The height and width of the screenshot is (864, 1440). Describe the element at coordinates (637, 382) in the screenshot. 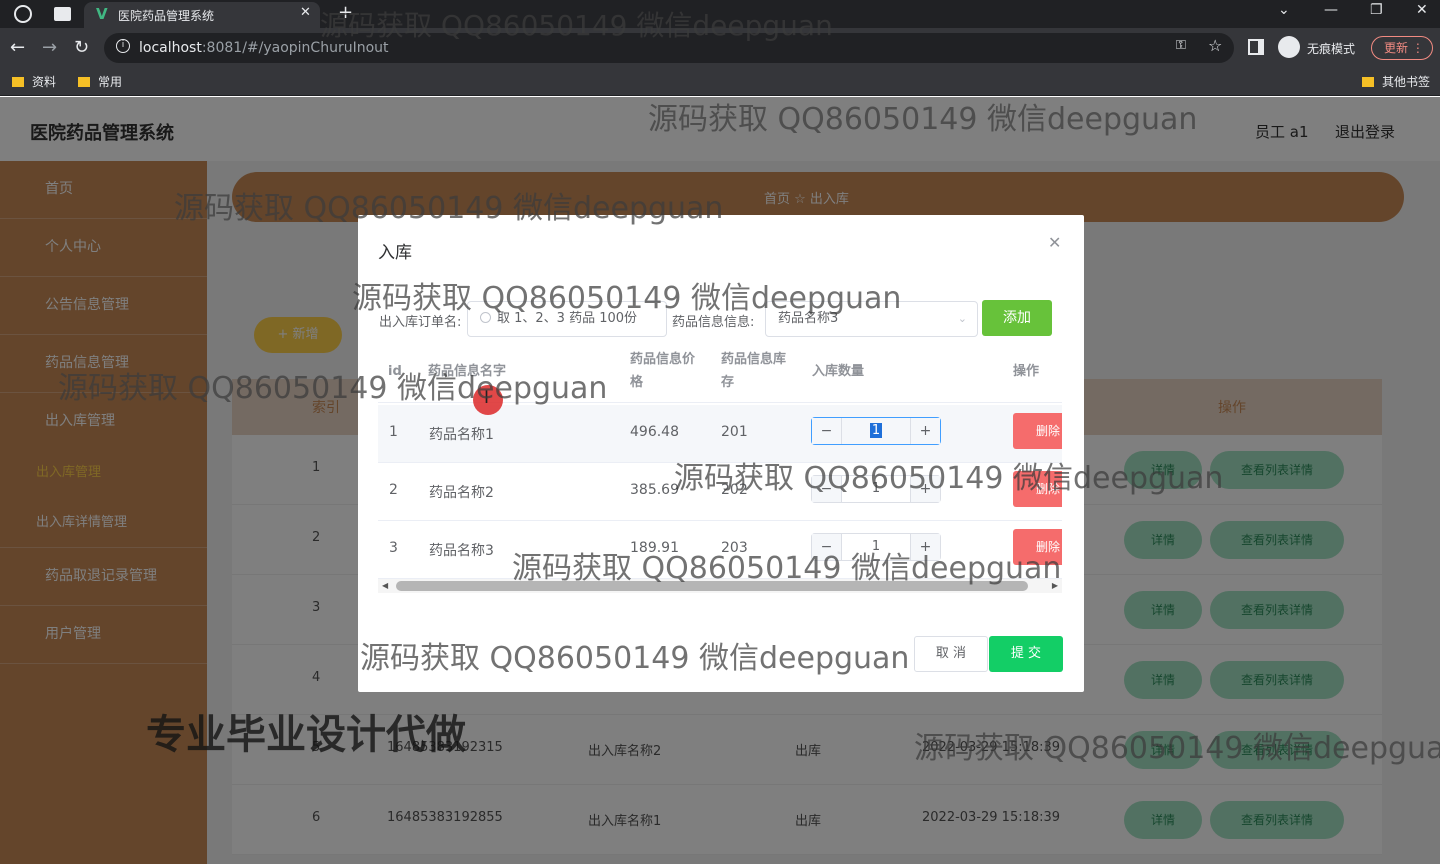

I see `column-header: 格` at that location.